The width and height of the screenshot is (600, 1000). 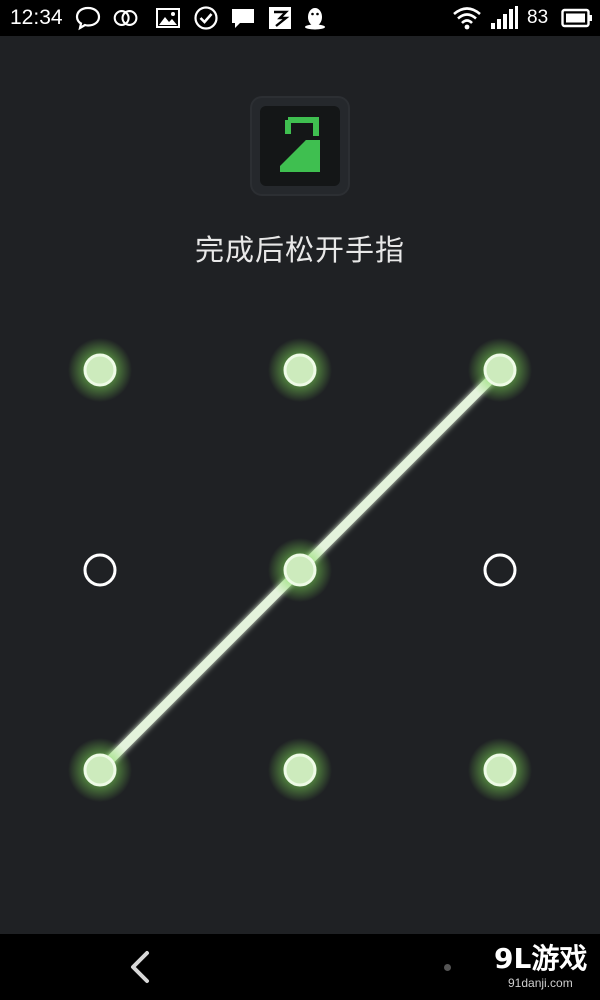 What do you see at coordinates (447, 967) in the screenshot?
I see `nav-indicator-dot` at bounding box center [447, 967].